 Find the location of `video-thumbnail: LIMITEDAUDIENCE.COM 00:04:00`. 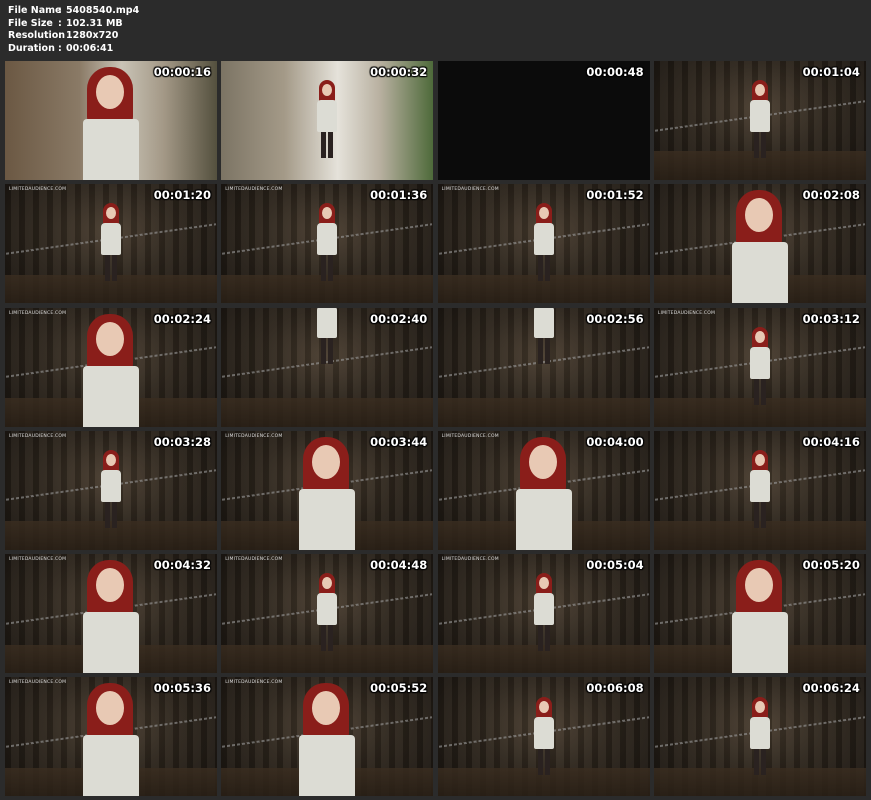

video-thumbnail: LIMITEDAUDIENCE.COM 00:04:00 is located at coordinates (543, 490).